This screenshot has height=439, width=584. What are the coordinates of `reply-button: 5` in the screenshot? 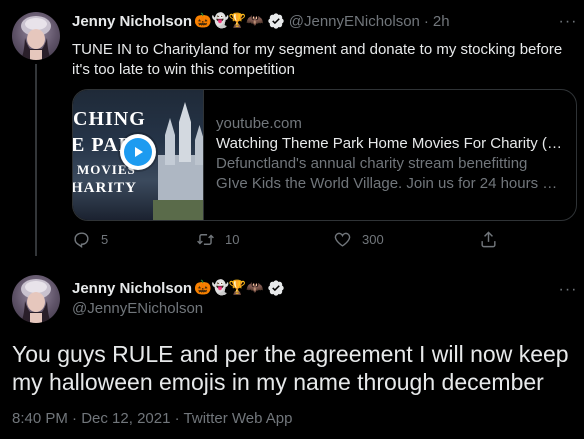 It's located at (90, 239).